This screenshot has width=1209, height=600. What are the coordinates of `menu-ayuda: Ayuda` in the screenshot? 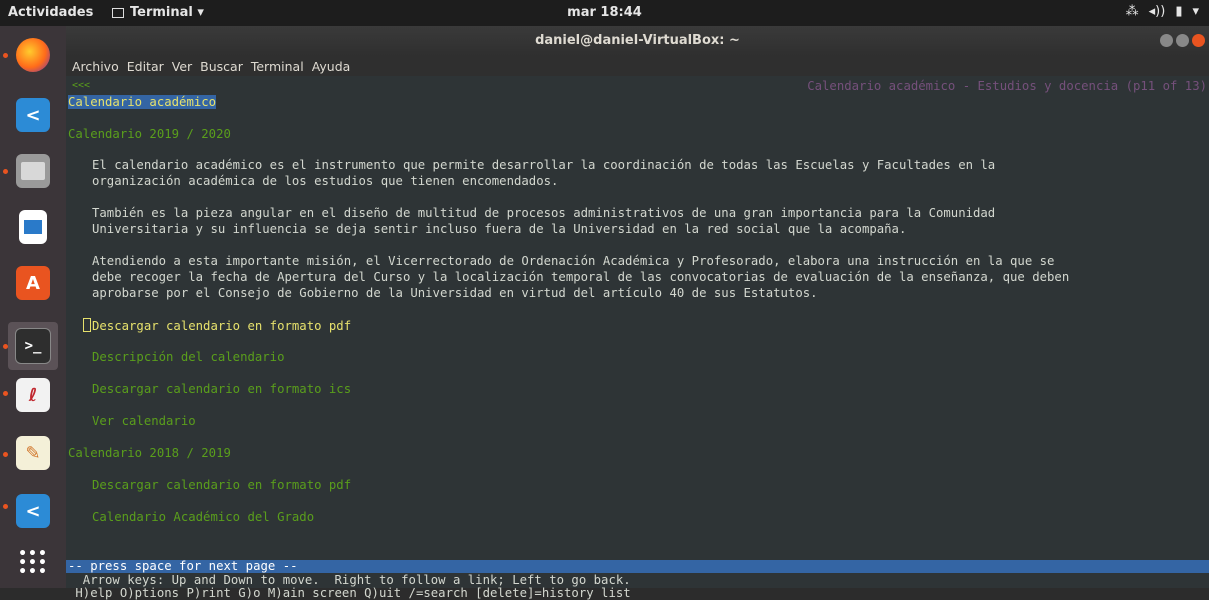 It's located at (331, 66).